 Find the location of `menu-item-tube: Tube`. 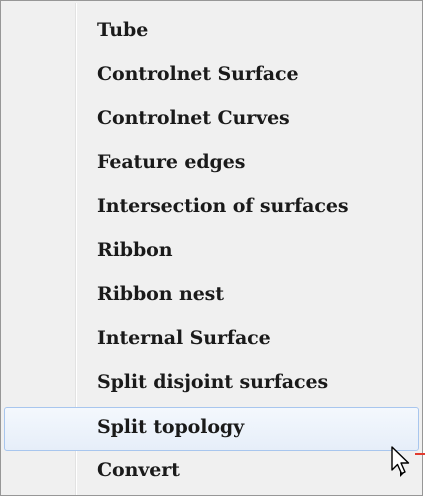

menu-item-tube: Tube is located at coordinates (211, 32).